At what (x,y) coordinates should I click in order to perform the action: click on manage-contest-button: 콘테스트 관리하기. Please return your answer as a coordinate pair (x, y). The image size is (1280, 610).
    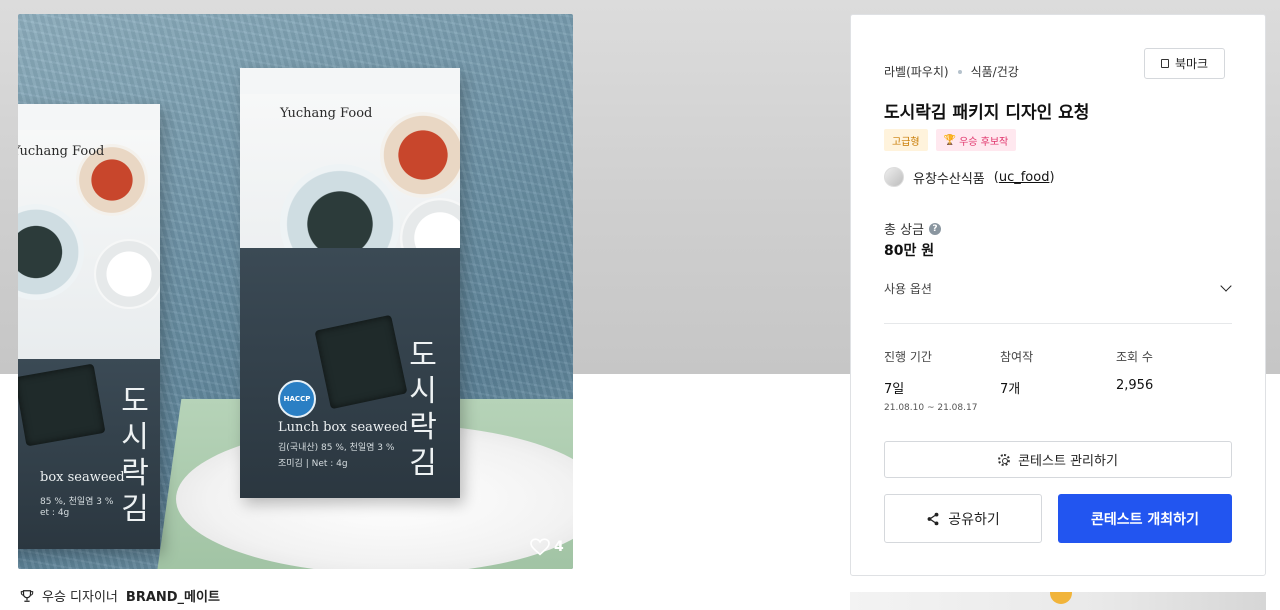
    Looking at the image, I should click on (1058, 459).